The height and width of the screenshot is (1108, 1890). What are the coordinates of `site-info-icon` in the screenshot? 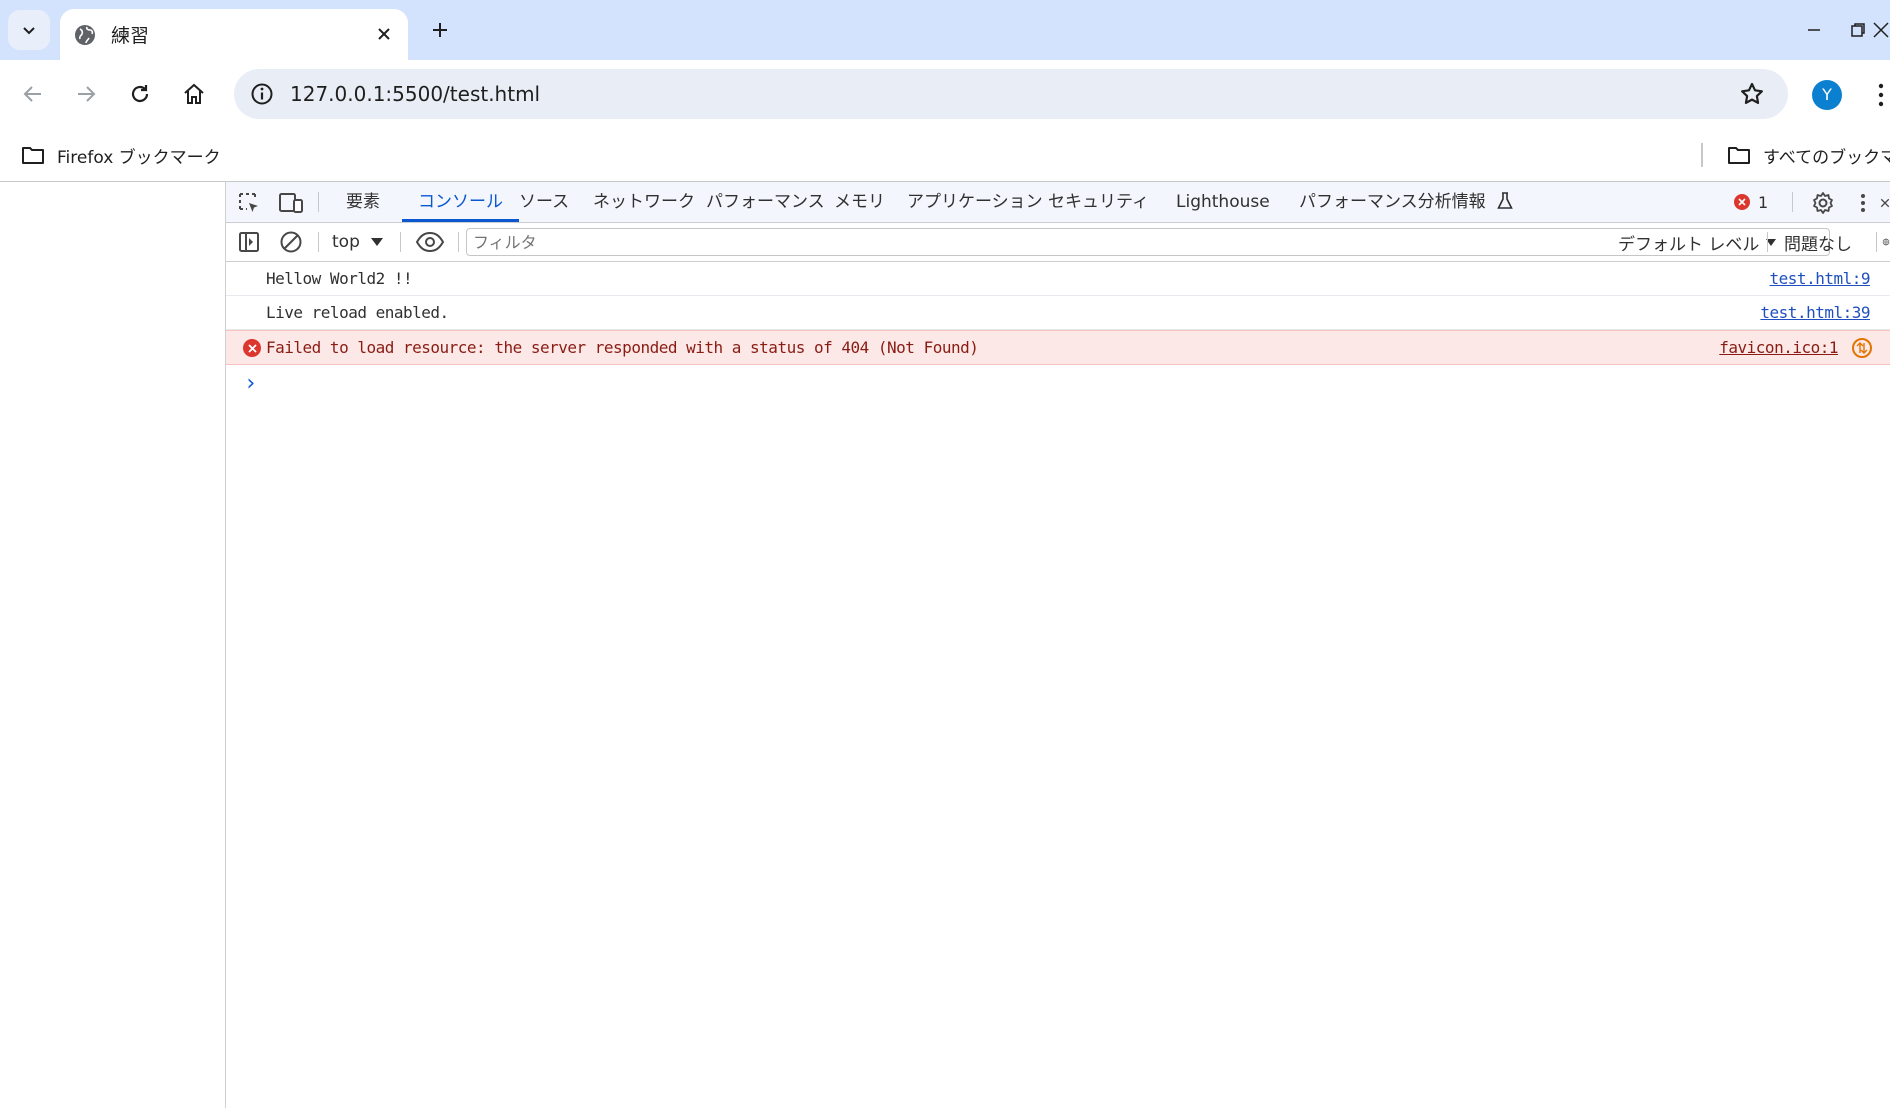 It's located at (262, 94).